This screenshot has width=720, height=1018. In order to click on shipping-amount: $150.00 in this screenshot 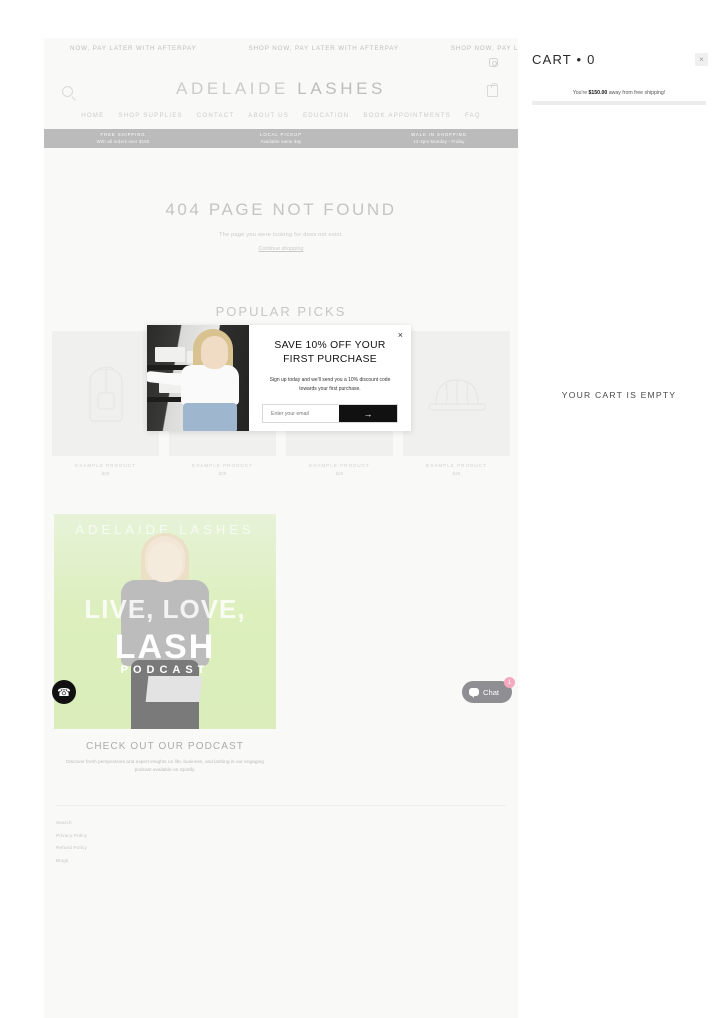, I will do `click(598, 93)`.